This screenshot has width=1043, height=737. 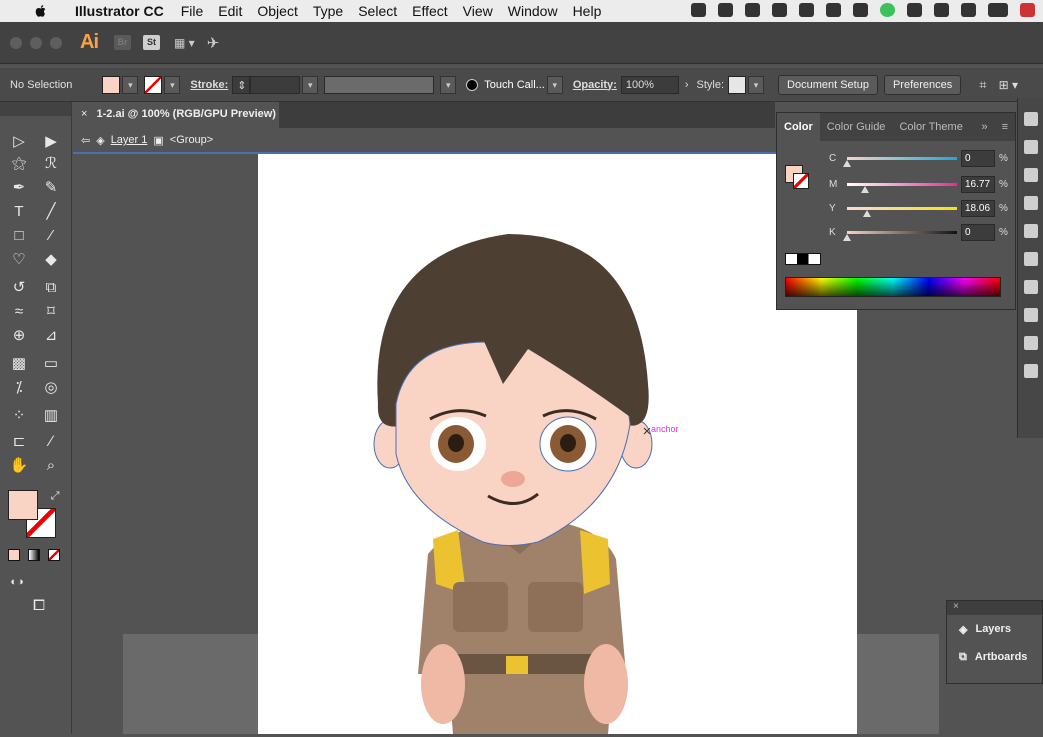 I want to click on flag-icon, so click(x=1027, y=10).